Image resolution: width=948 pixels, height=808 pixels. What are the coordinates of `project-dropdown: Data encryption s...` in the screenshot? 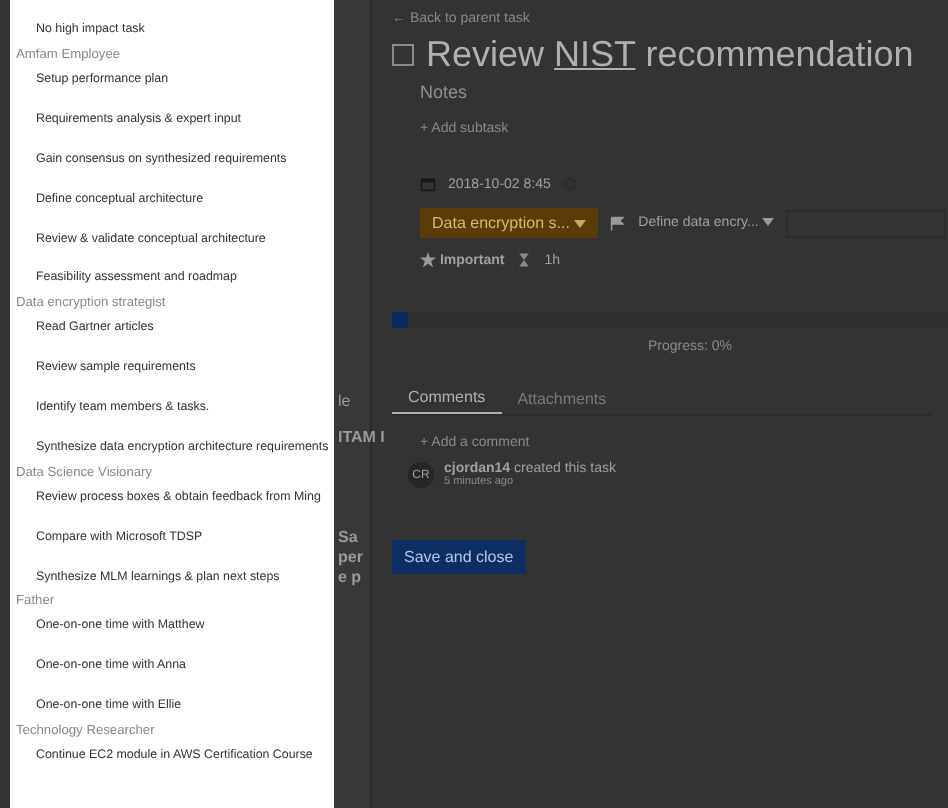 It's located at (509, 223).